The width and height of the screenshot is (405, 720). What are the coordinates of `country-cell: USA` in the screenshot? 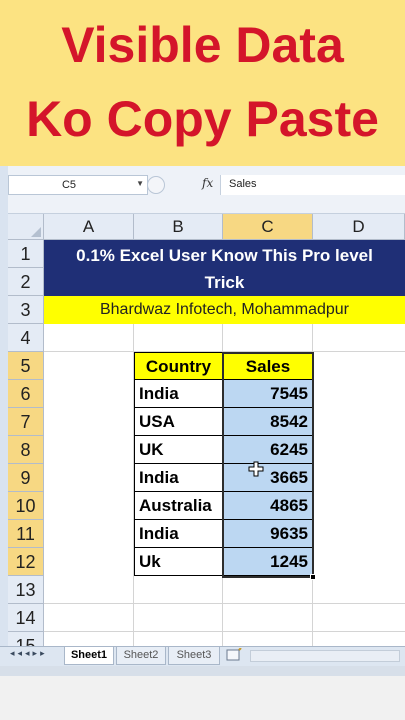 It's located at (178, 422).